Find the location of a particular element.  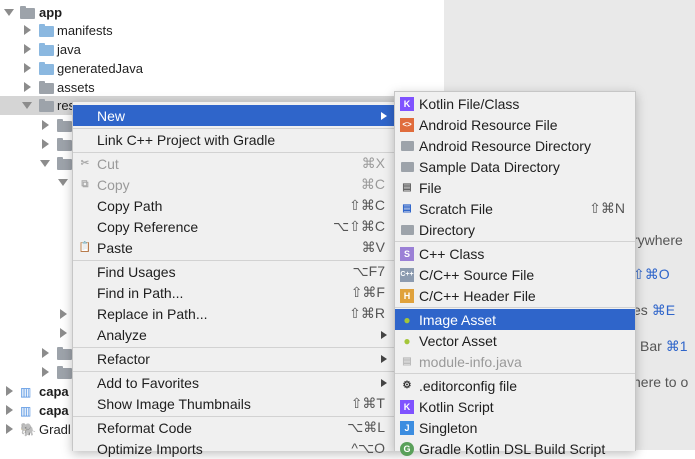

header-file-icon: H is located at coordinates (407, 295).